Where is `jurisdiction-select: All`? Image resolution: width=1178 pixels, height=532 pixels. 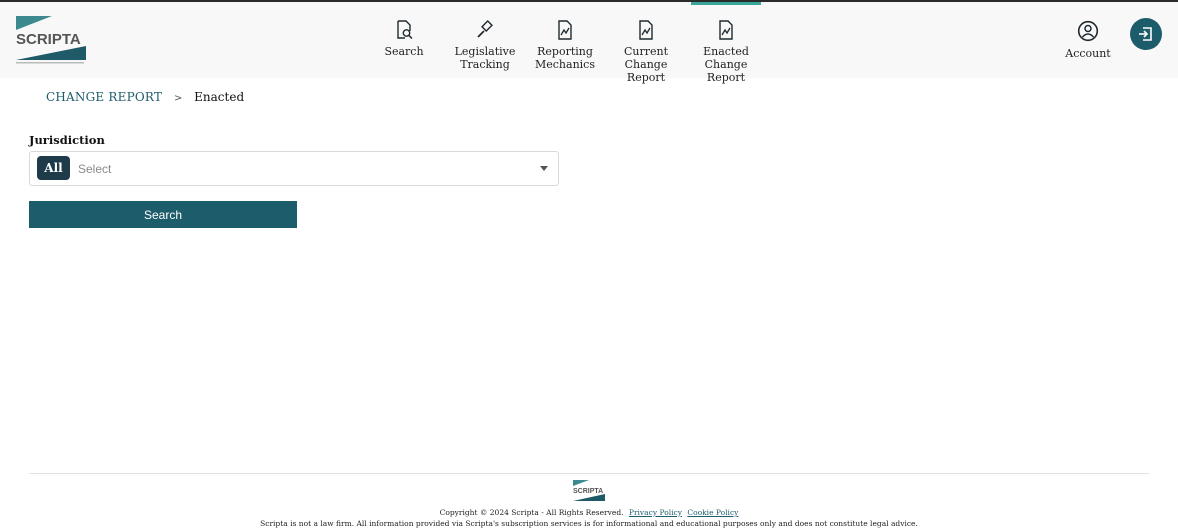 jurisdiction-select: All is located at coordinates (294, 168).